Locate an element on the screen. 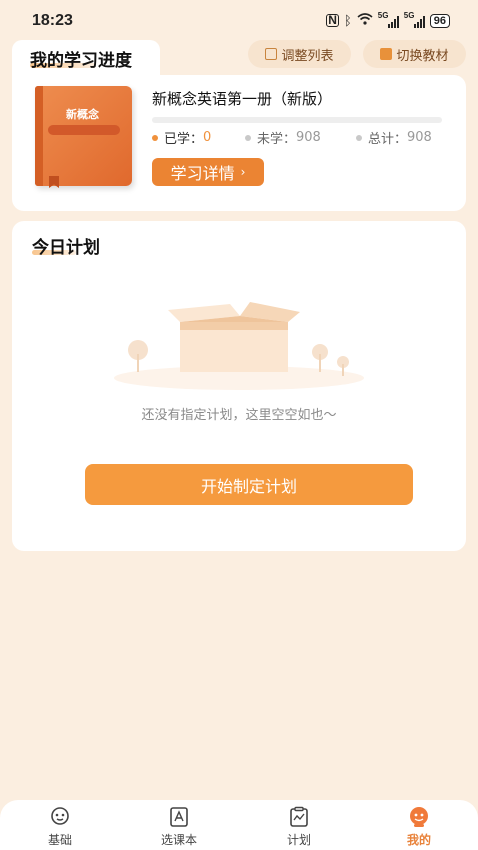 This screenshot has height=850, width=478. stat-total: 总计： 908 is located at coordinates (394, 137).